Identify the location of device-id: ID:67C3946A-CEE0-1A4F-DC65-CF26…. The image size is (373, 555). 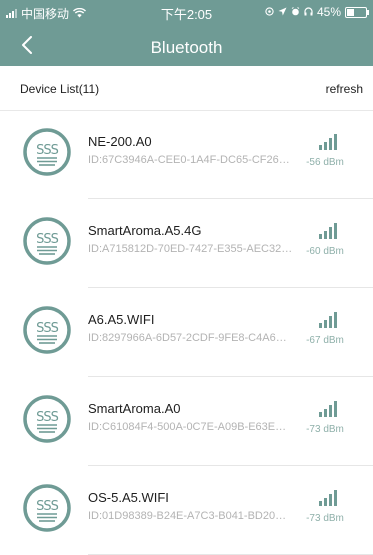
(189, 160).